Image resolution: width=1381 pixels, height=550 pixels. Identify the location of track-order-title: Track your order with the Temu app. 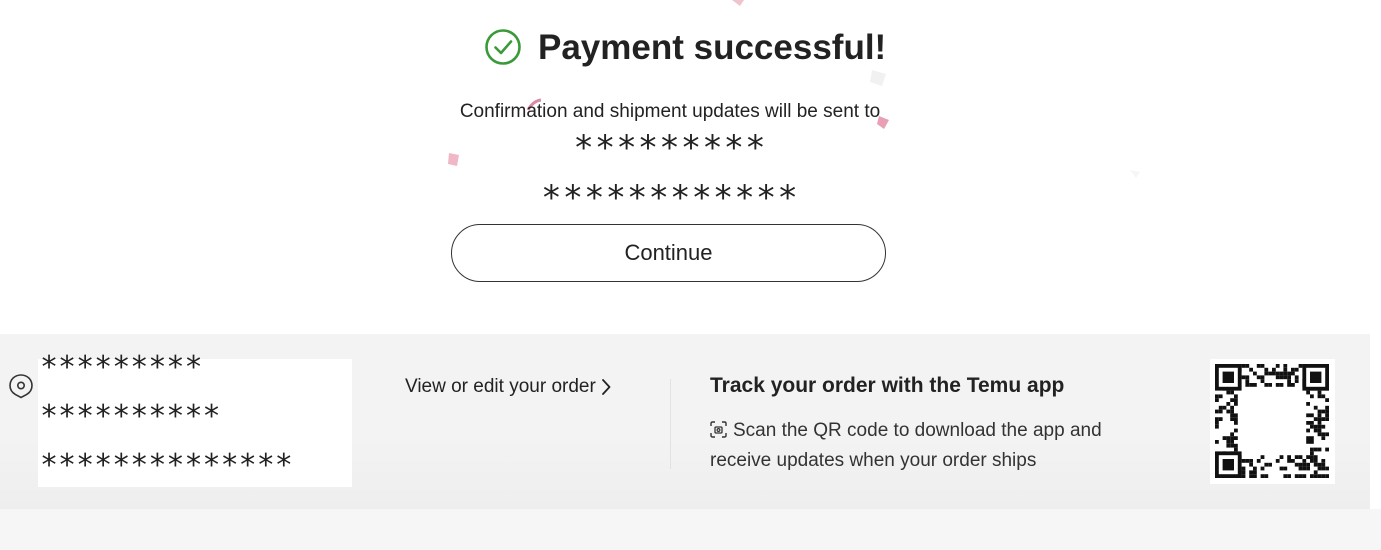
(887, 385).